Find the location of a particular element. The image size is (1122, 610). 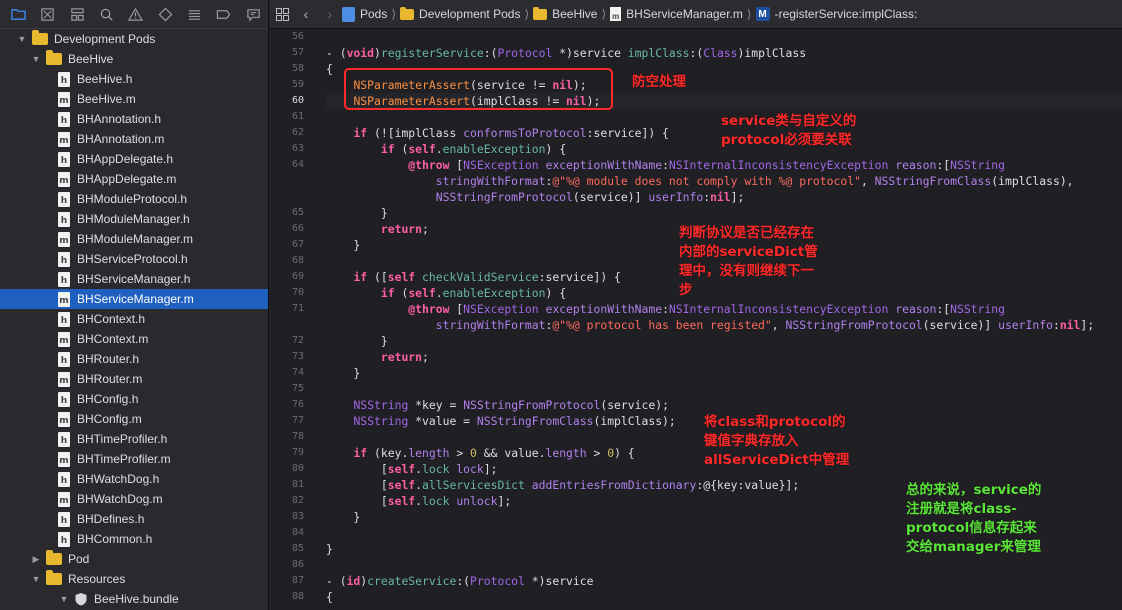

tree-item: h BHAppDelegate.h is located at coordinates (134, 159).